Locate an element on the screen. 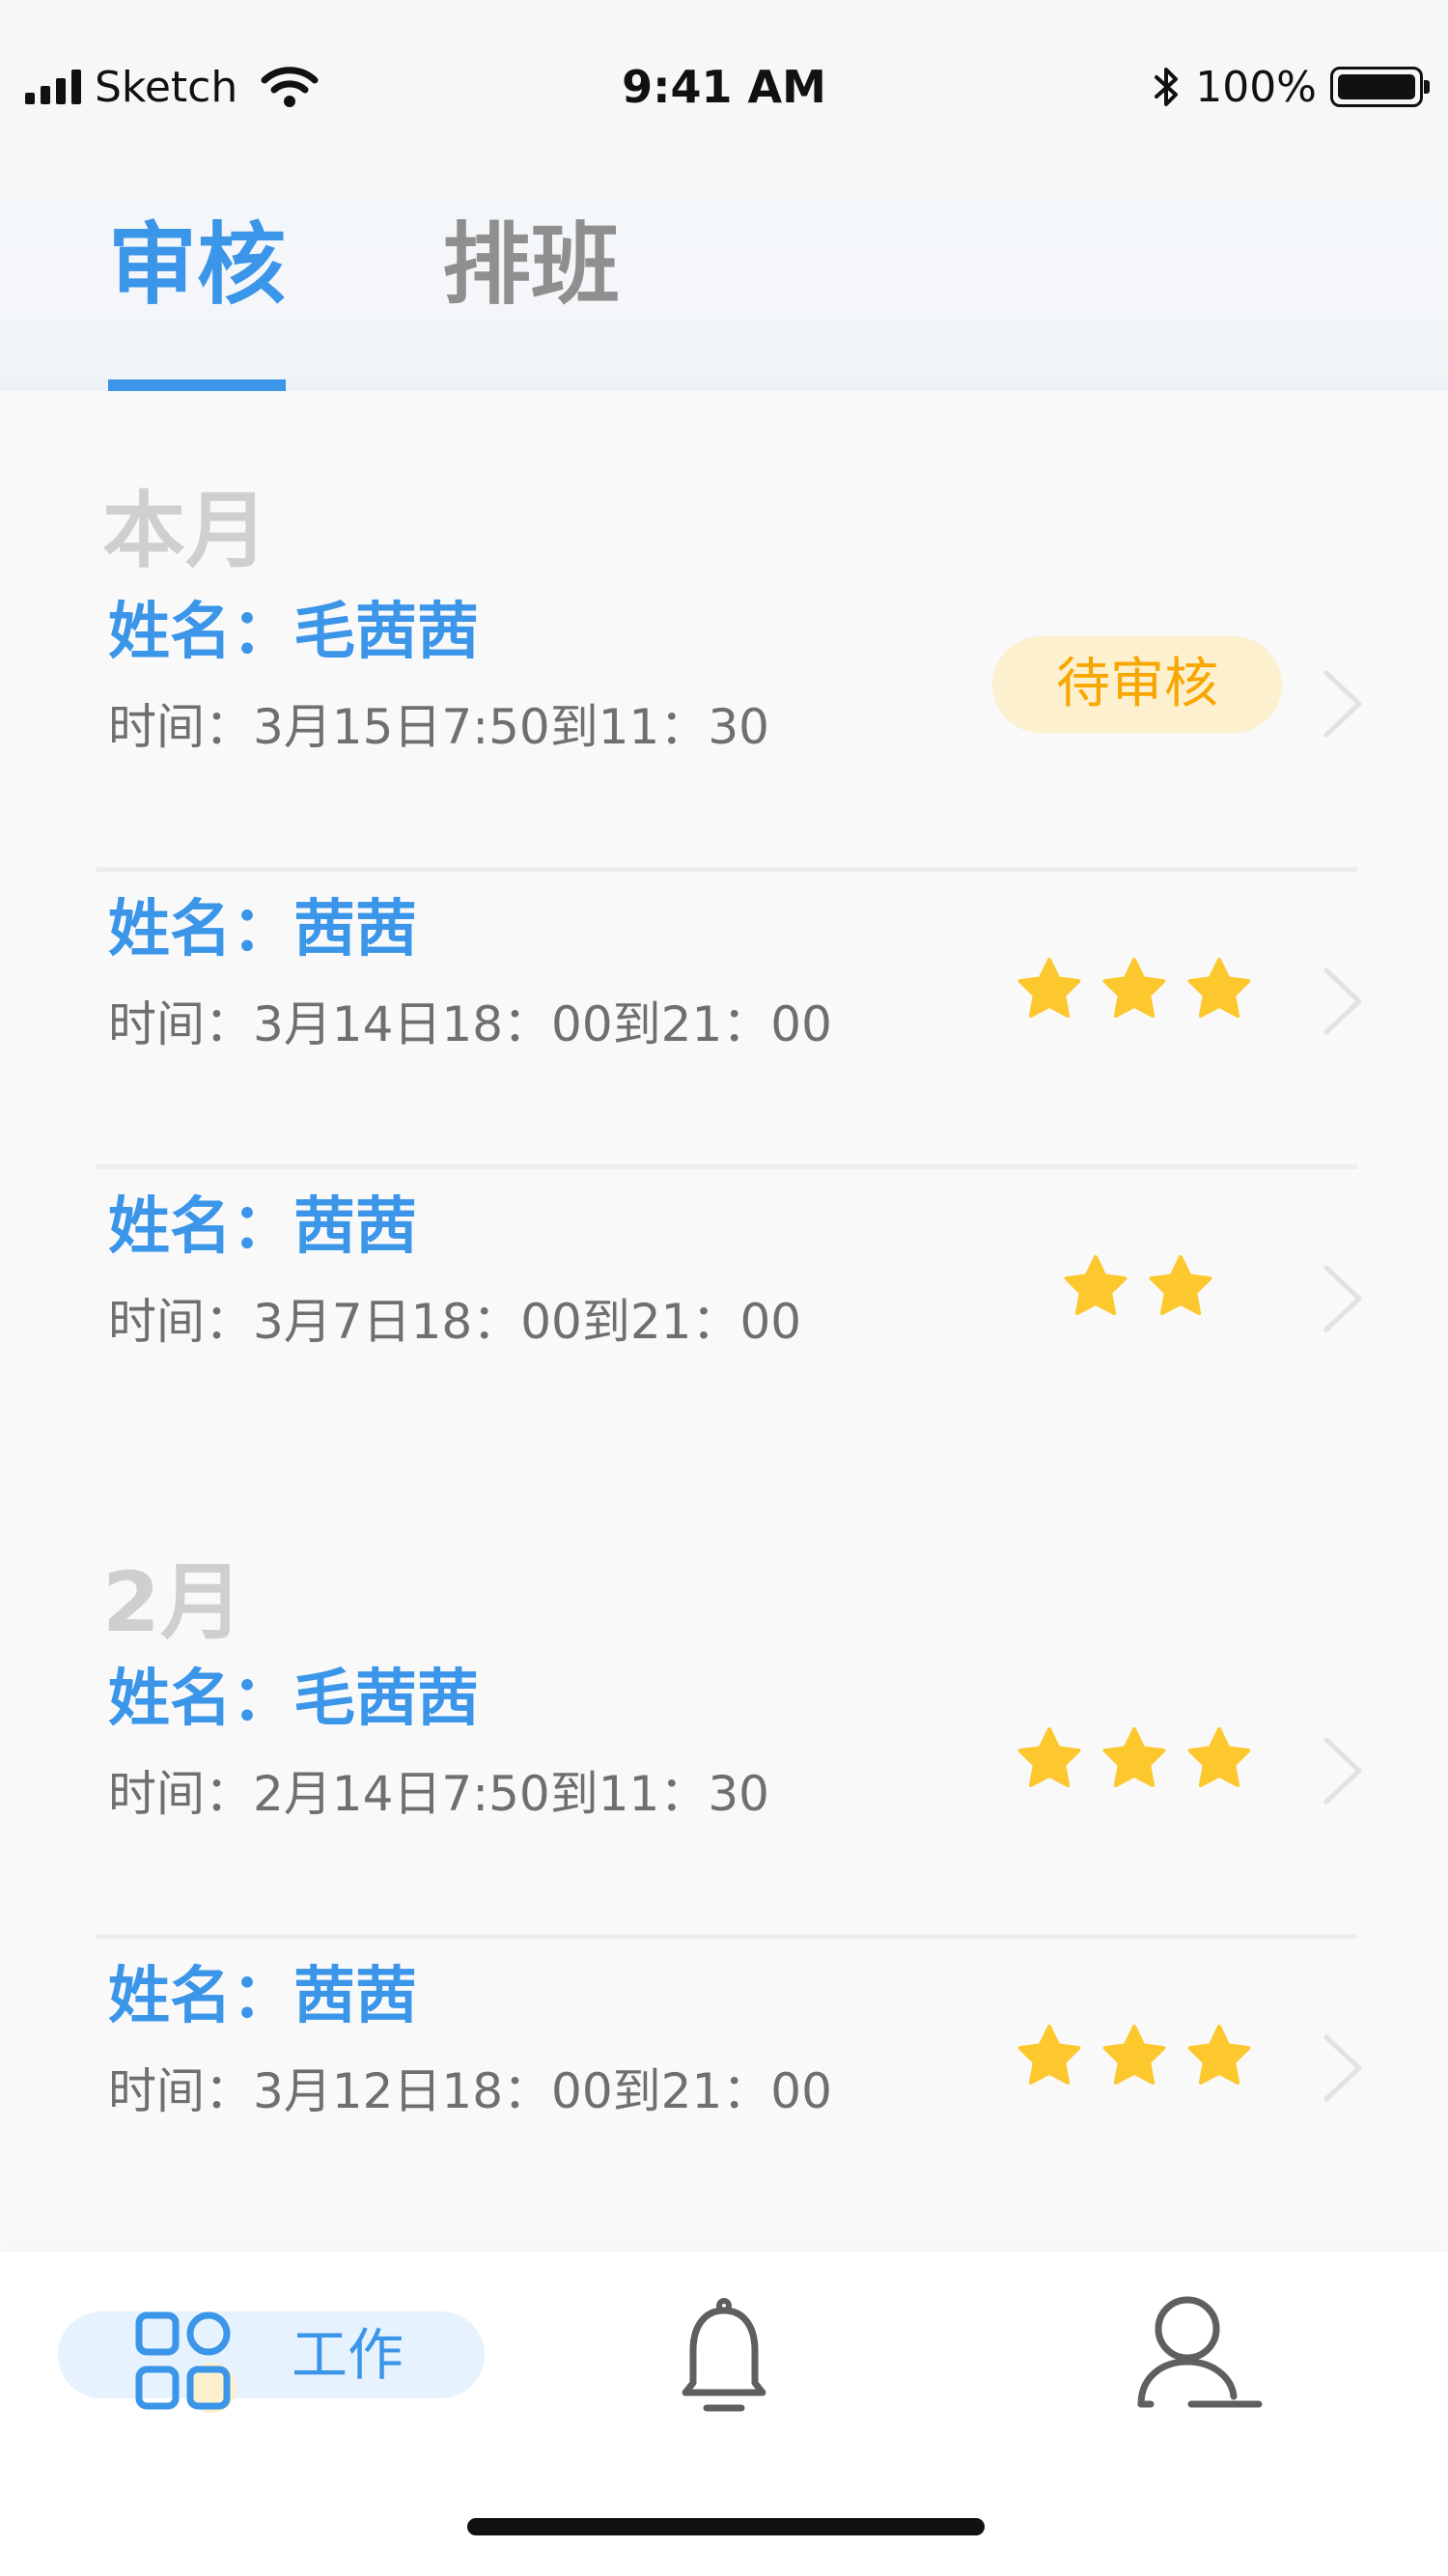  status-right: 100% is located at coordinates (1292, 87).